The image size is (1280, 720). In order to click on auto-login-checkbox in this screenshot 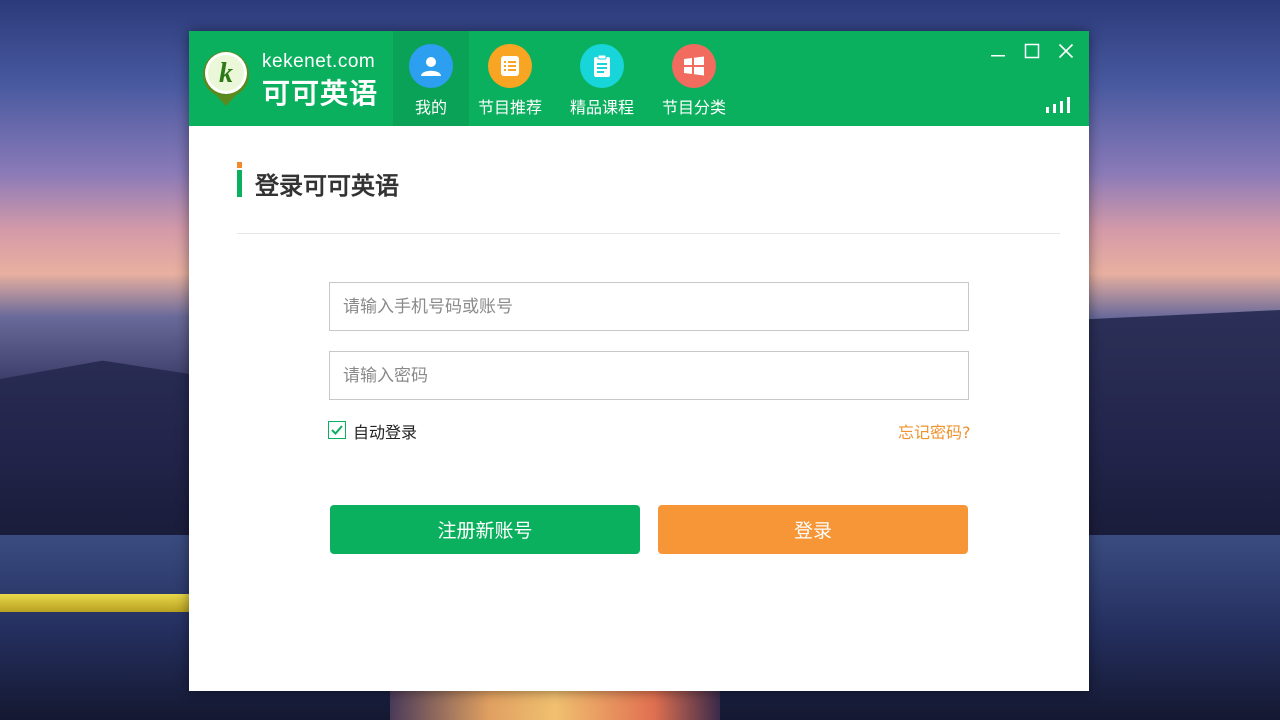, I will do `click(337, 430)`.